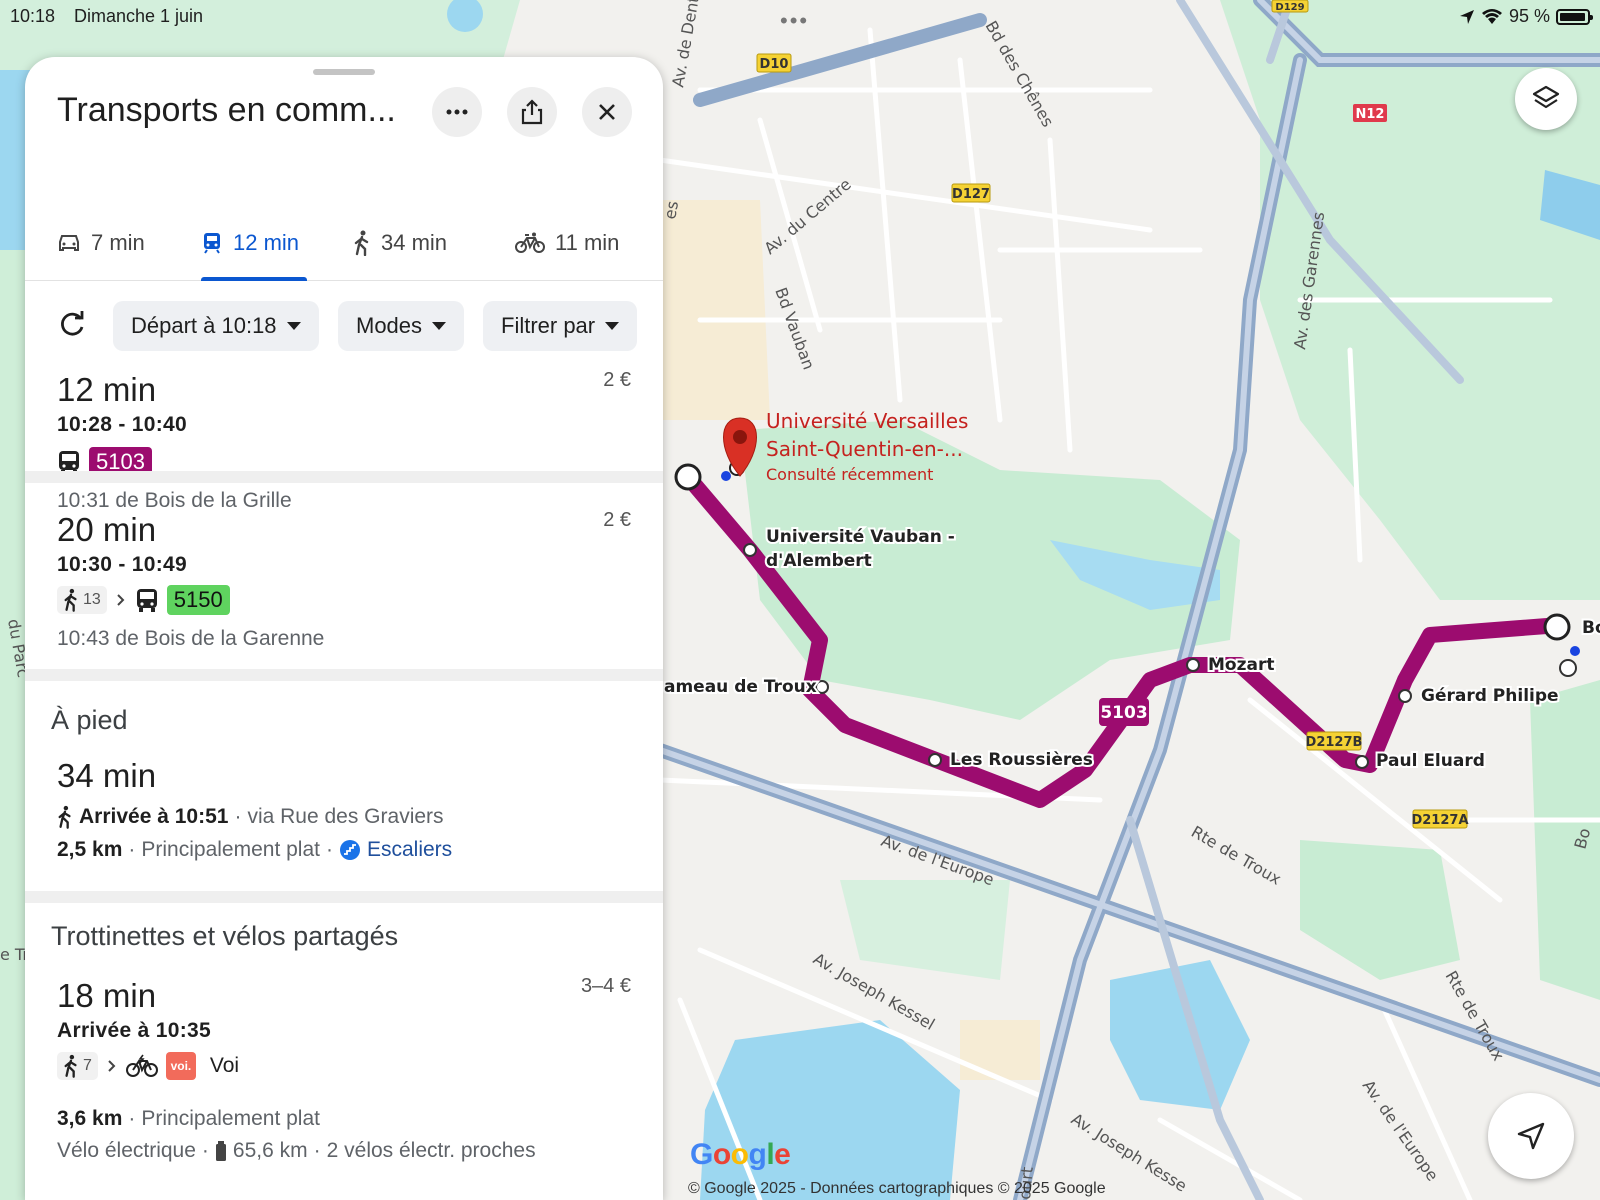 This screenshot has height=1200, width=1600. Describe the element at coordinates (139, 16) in the screenshot. I see `status-date: Dimanche 1 juin` at that location.